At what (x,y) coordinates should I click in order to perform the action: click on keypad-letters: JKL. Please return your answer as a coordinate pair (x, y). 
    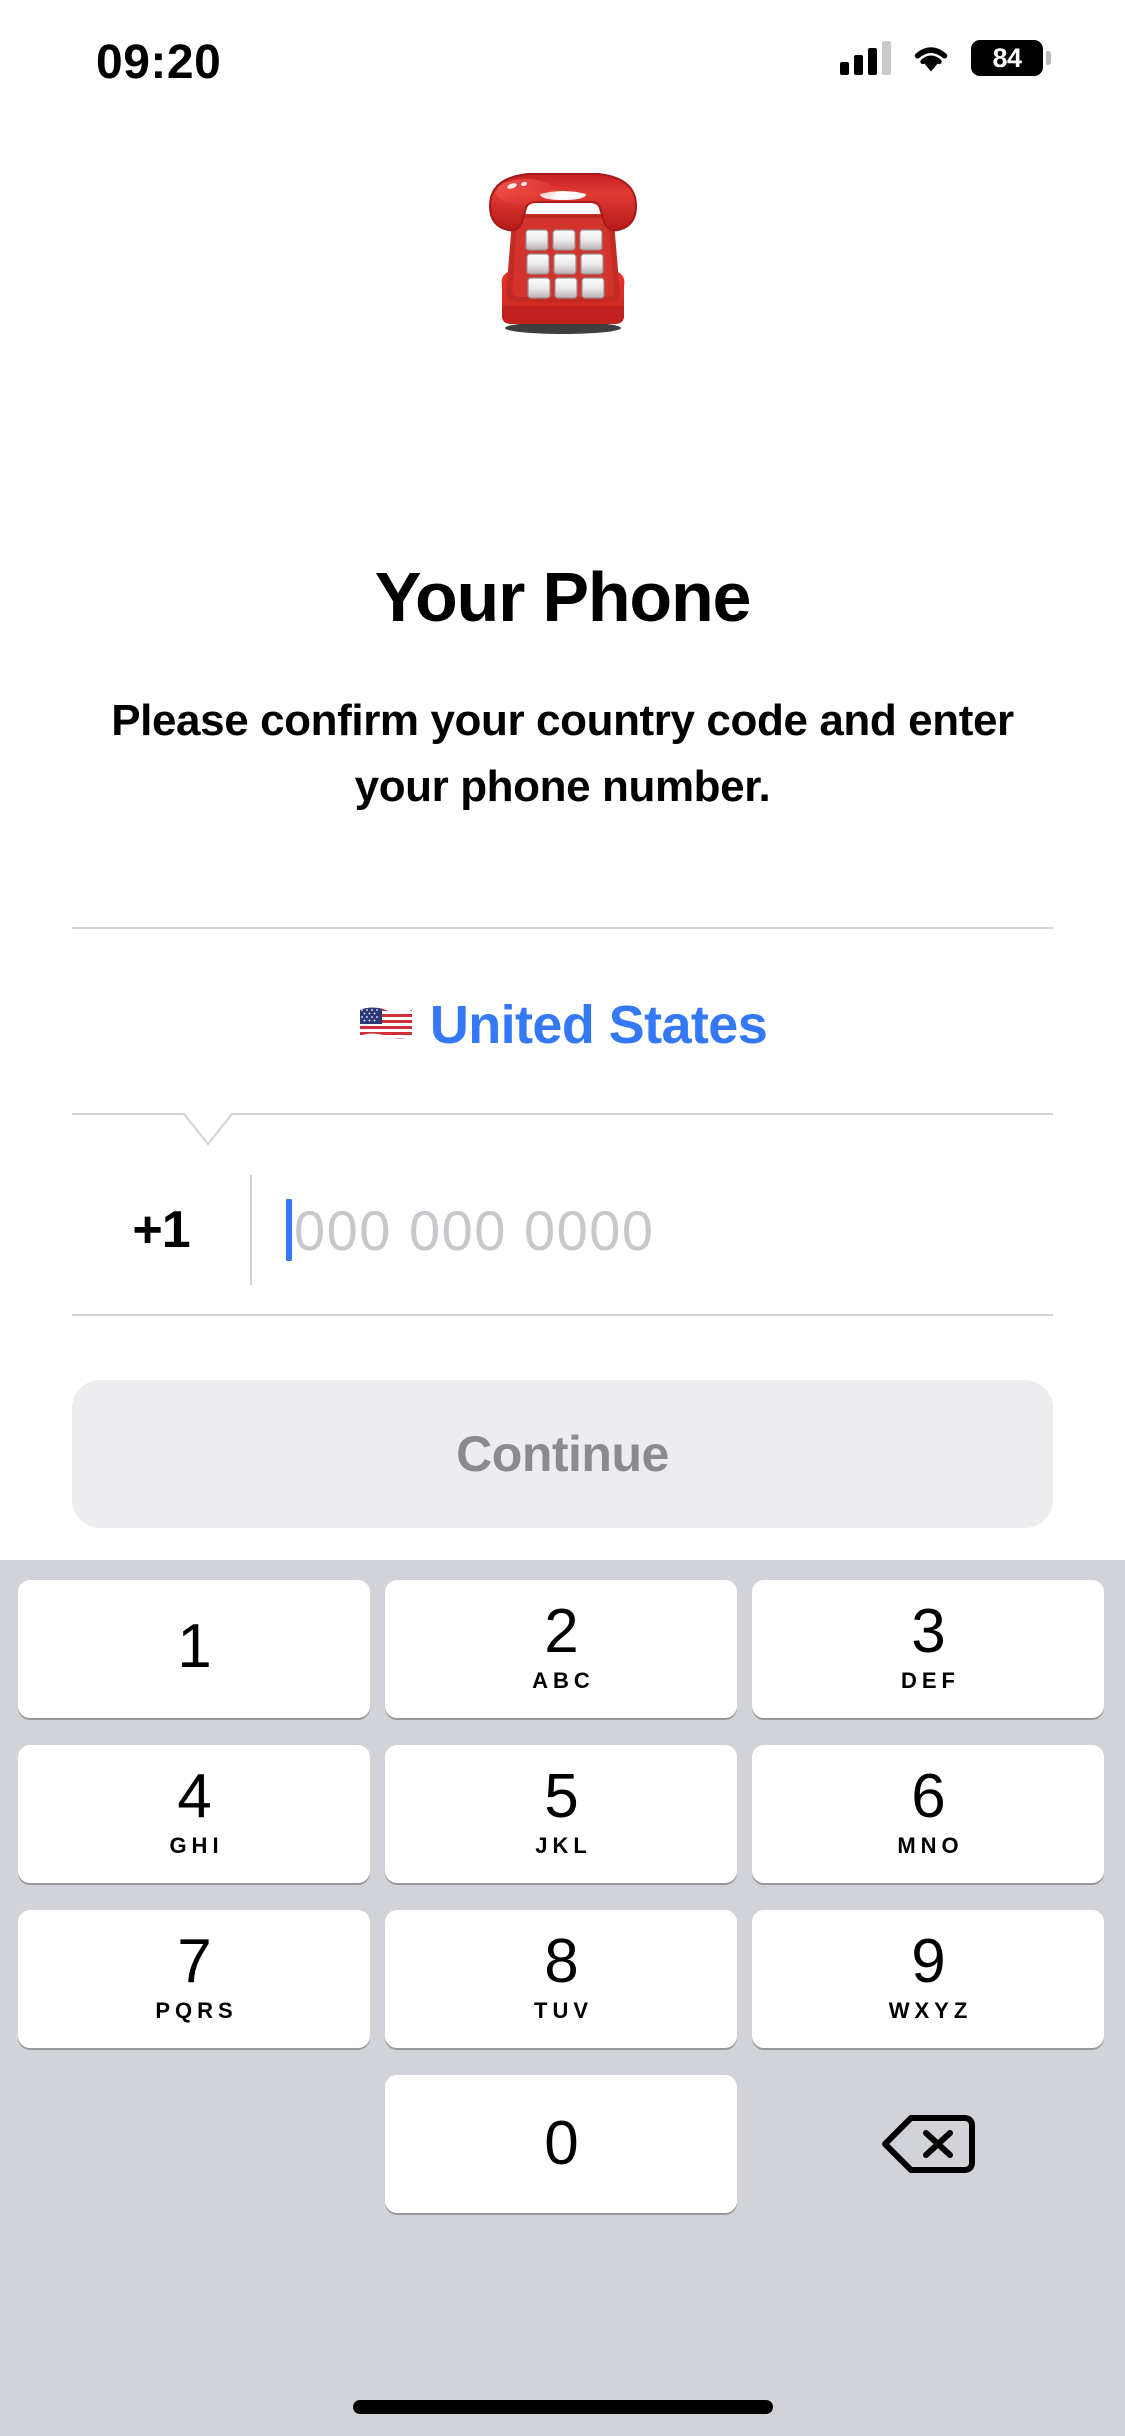
    Looking at the image, I should click on (563, 1845).